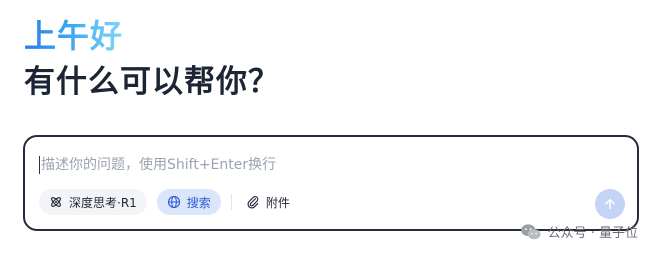 The image size is (660, 258). I want to click on text-caret, so click(39, 165).